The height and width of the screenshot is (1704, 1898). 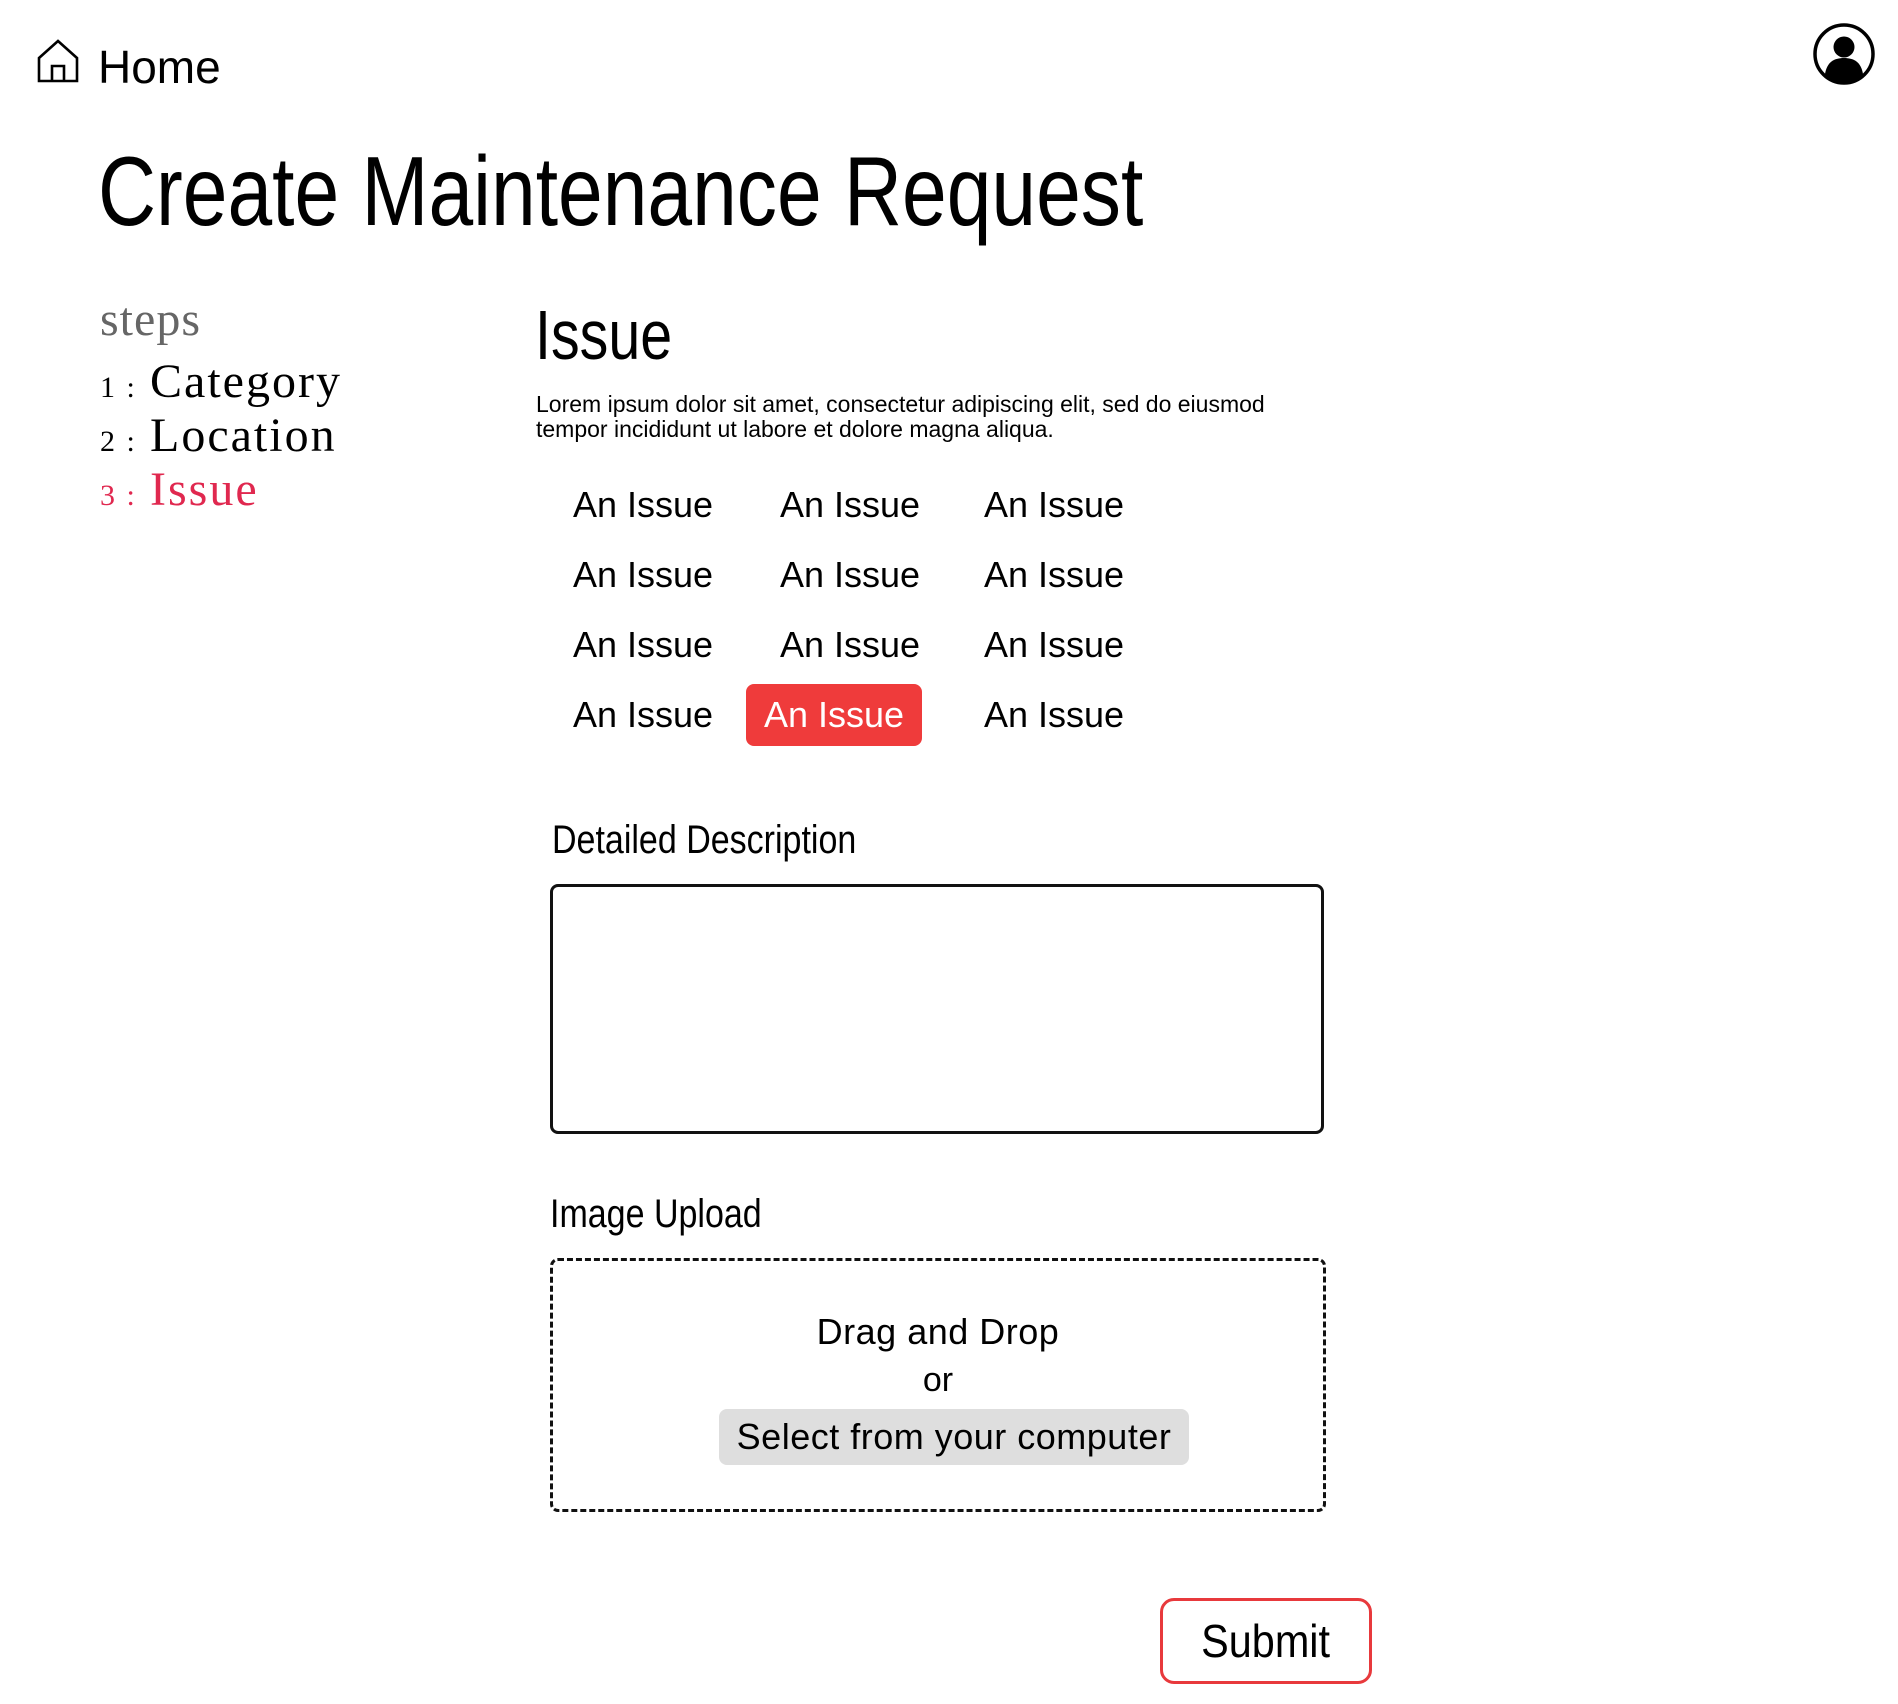 I want to click on step-category: 1 : Category, so click(x=221, y=381).